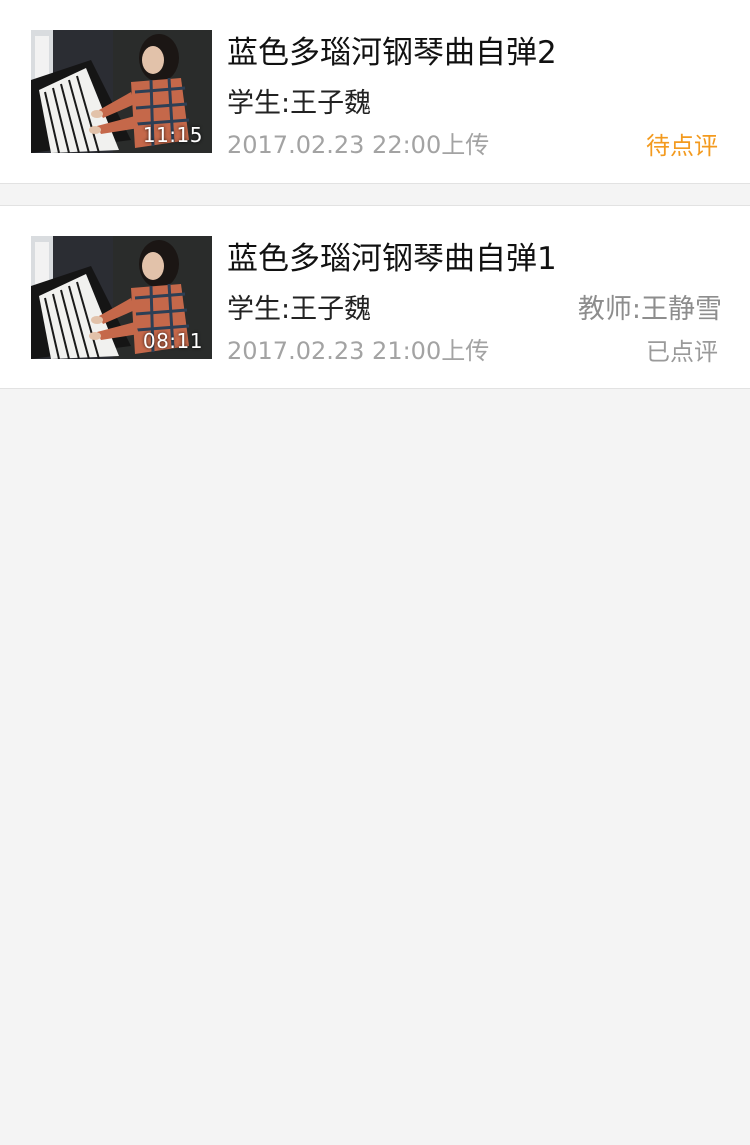  I want to click on review-status: 待点评, so click(682, 146).